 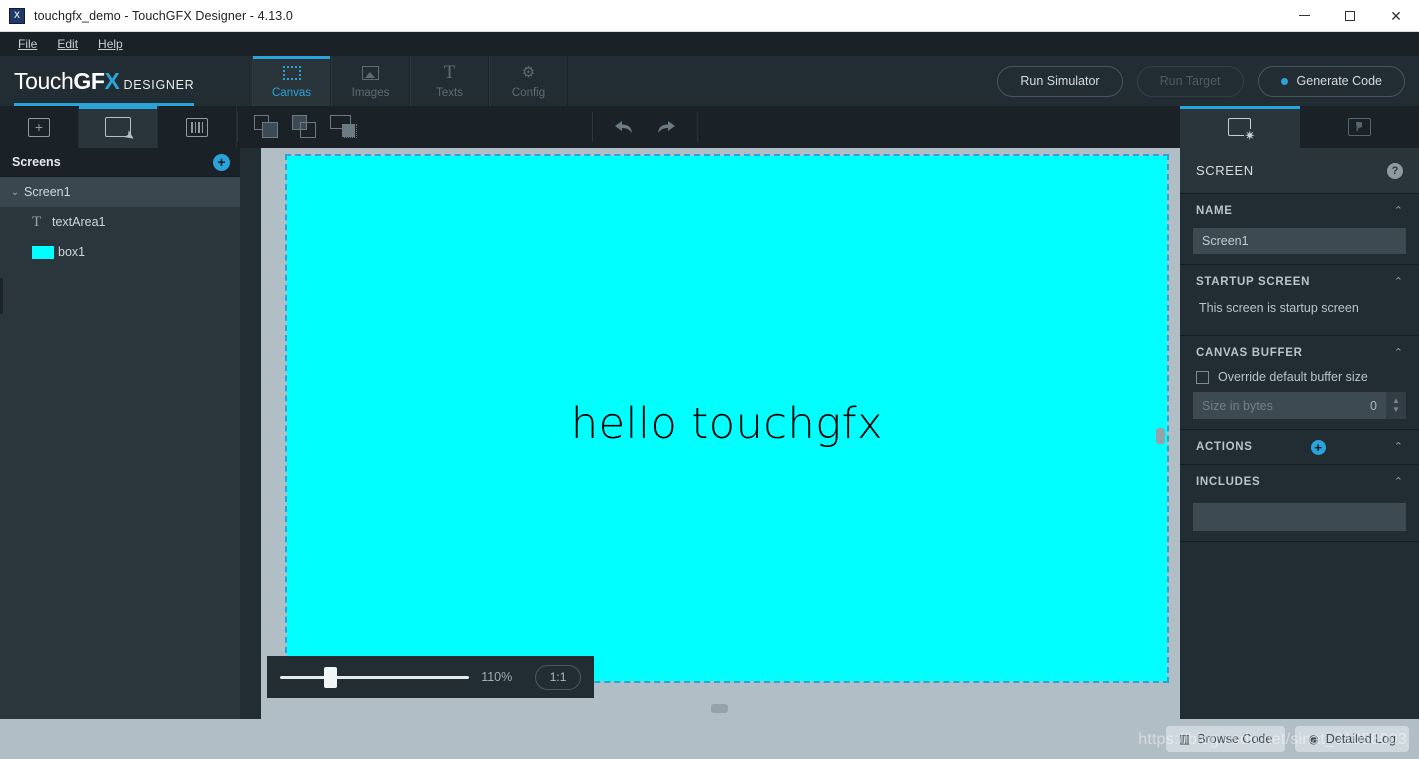 I want to click on text-icon: T, so click(x=37, y=221).